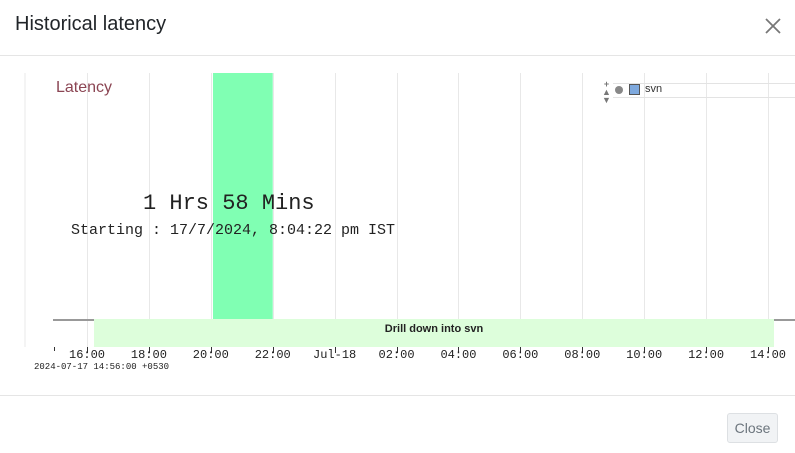  Describe the element at coordinates (272, 355) in the screenshot. I see `x-tick-label: 22:00` at that location.